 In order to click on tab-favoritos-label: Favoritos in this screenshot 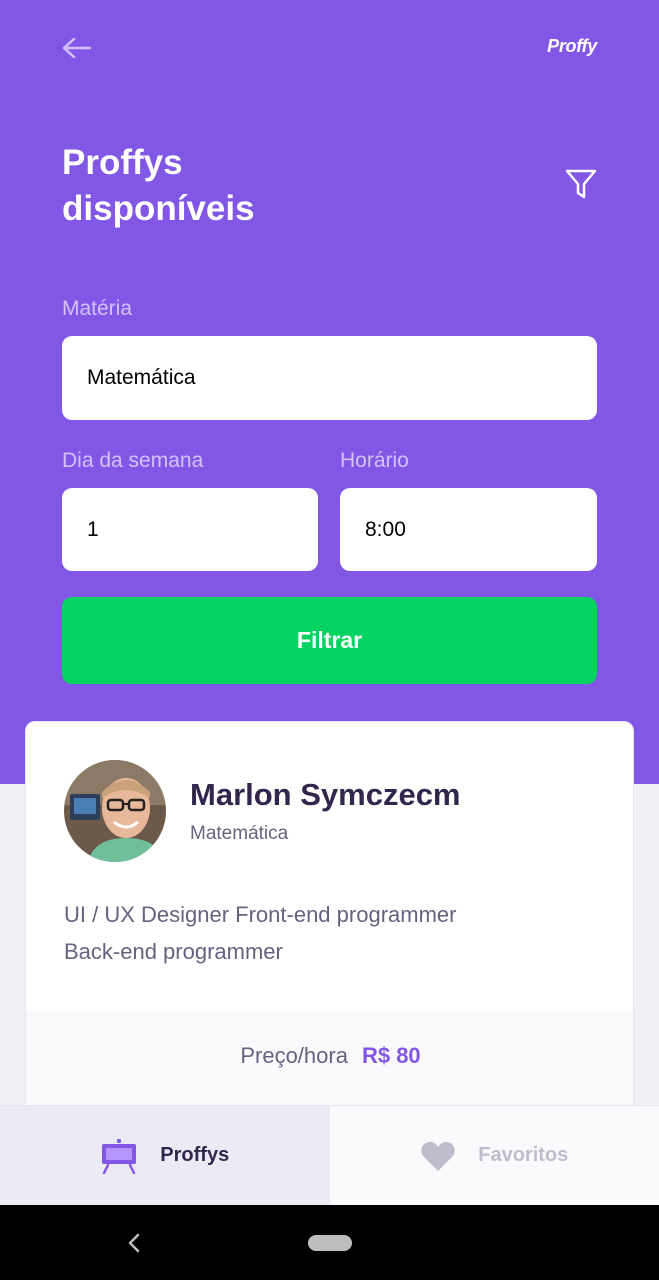, I will do `click(523, 1155)`.